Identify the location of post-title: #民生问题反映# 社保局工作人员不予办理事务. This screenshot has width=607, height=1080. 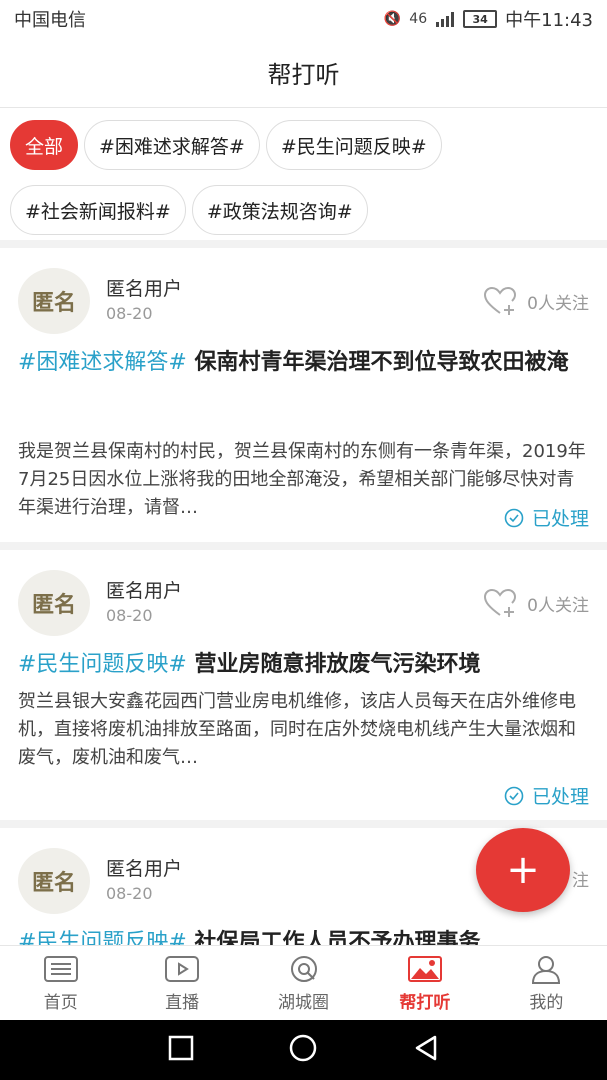
(303, 936).